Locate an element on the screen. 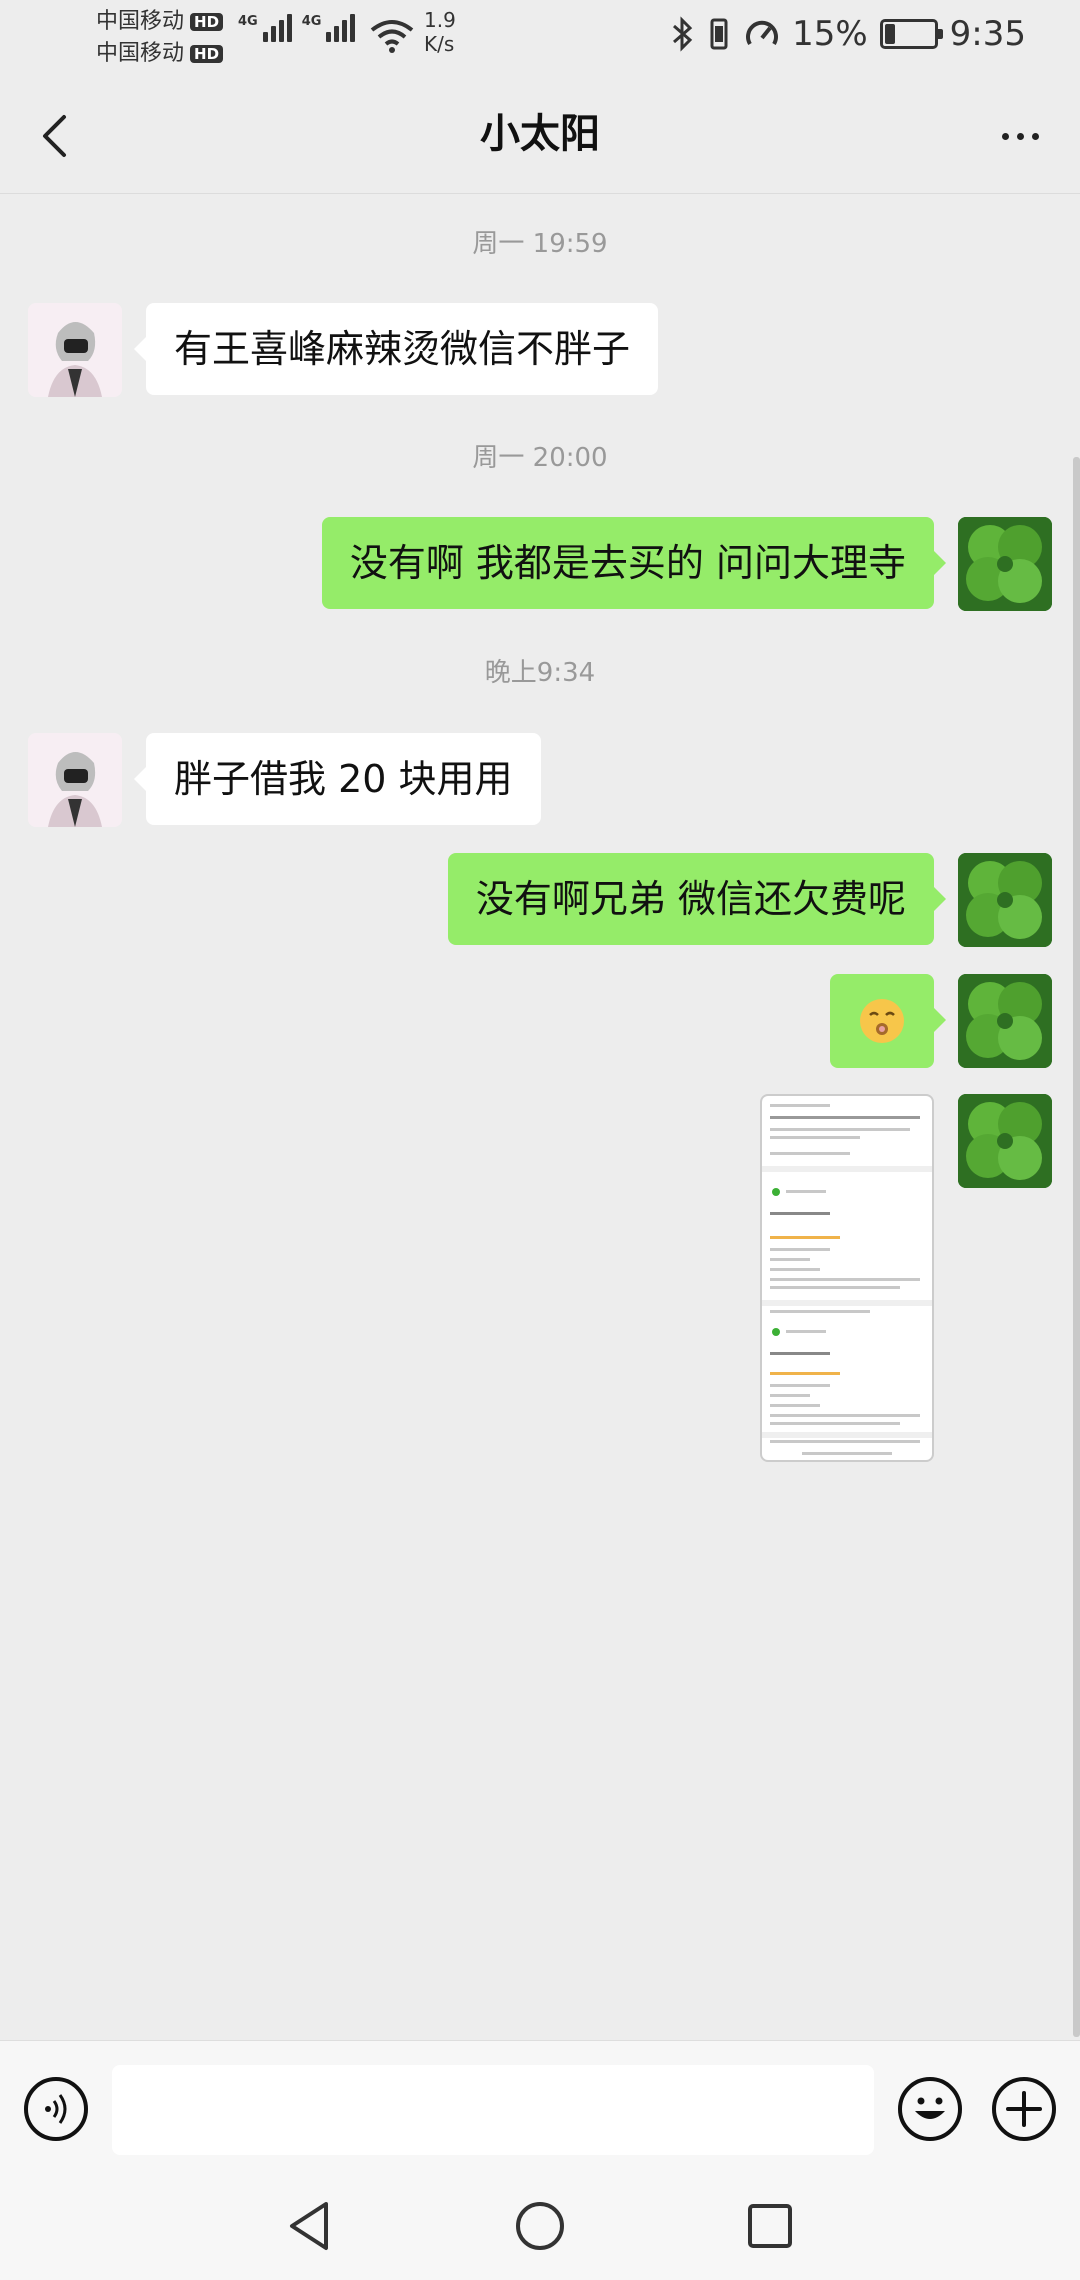 This screenshot has height=2280, width=1080. message-bubble-outgoing: 没有啊 我都是去买的 问问大理寺 is located at coordinates (634, 563).